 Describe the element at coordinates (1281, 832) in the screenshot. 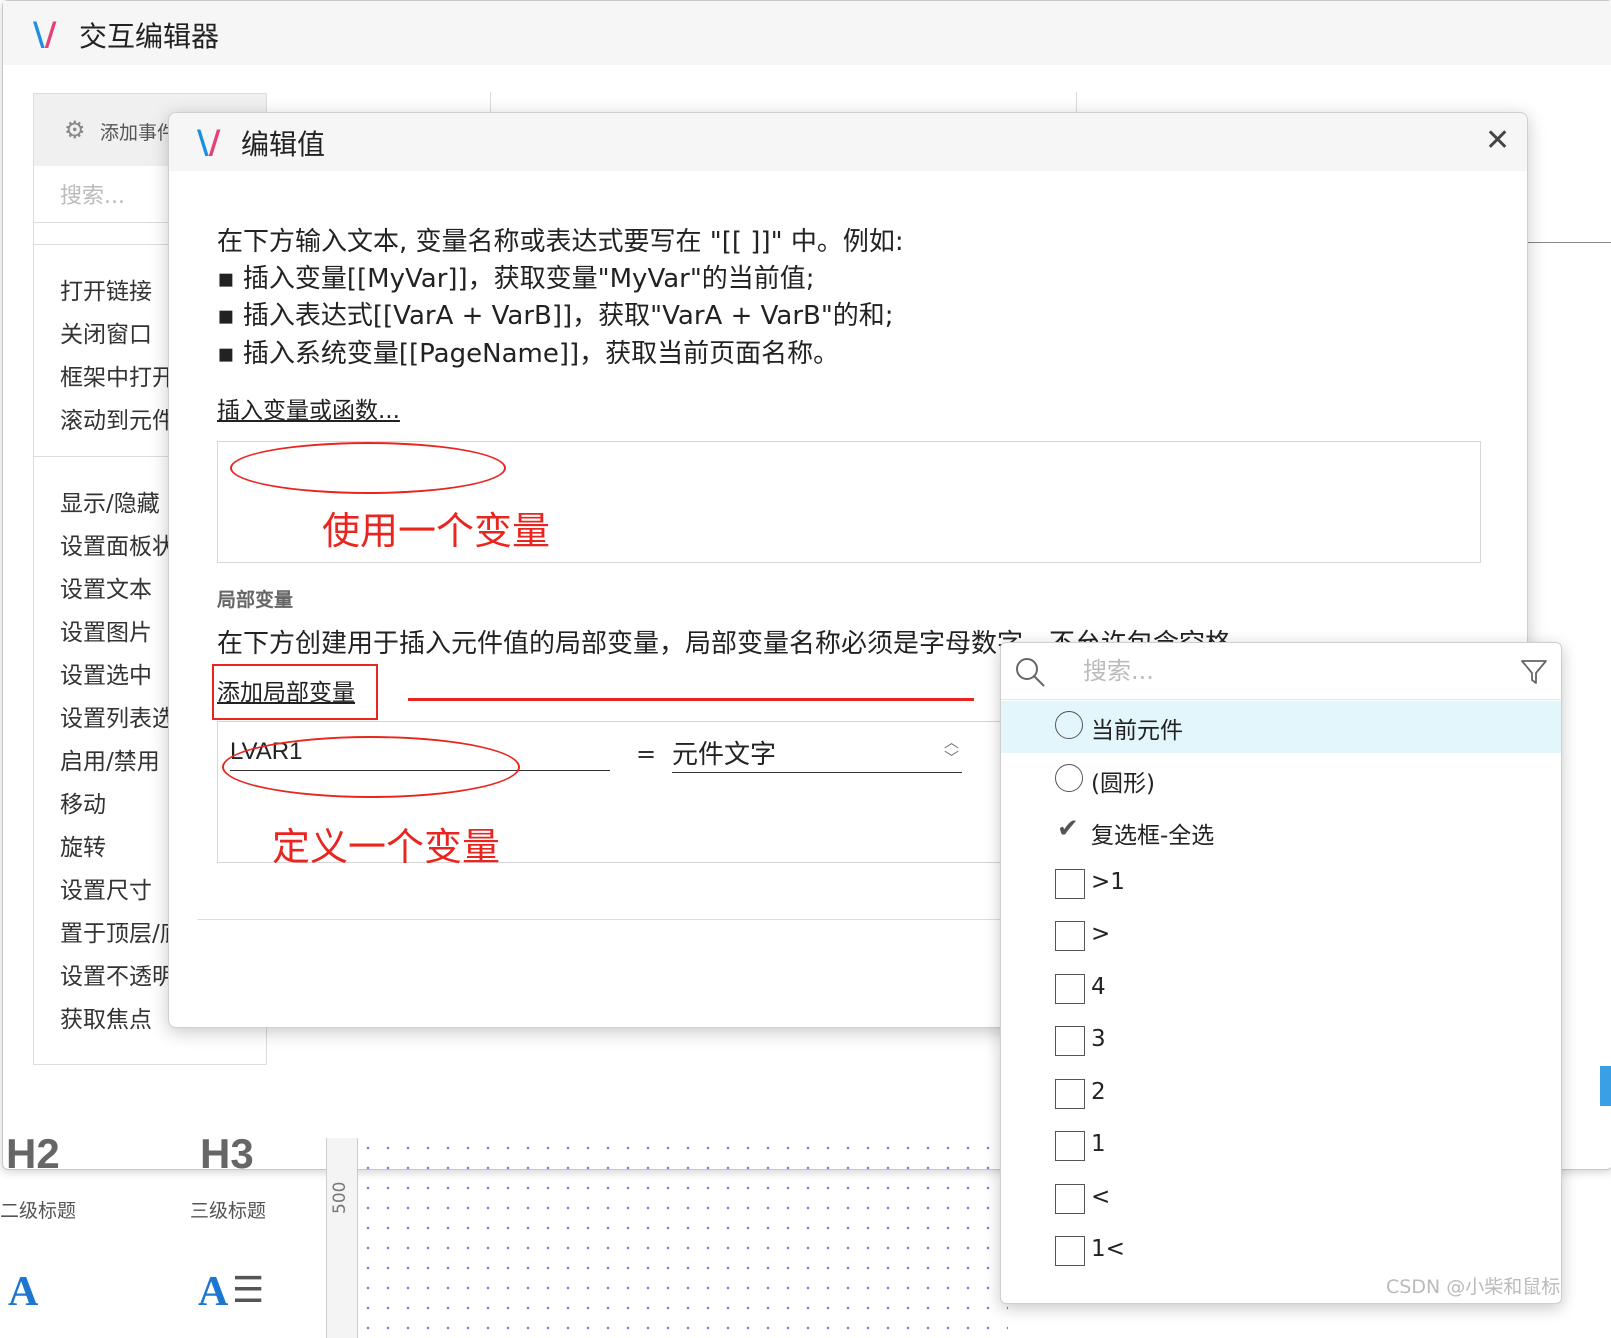

I see `dropdown-option: ✔ 复选框-全选` at that location.